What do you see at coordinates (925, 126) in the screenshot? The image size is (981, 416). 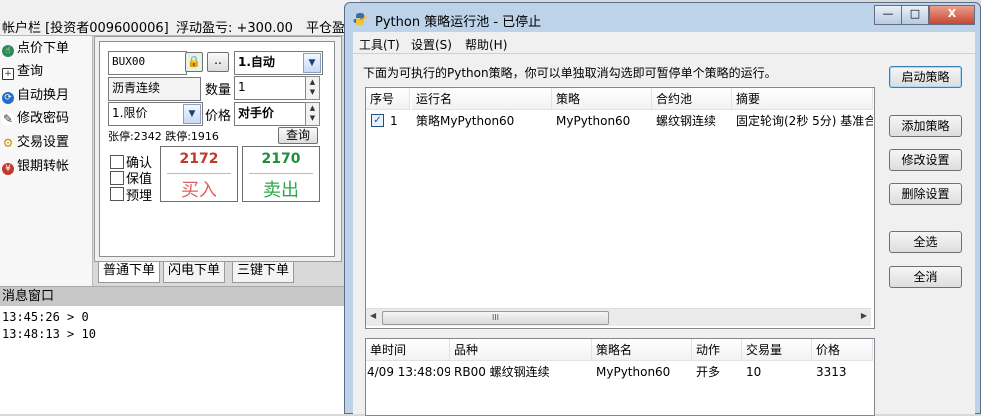 I see `add-strategy-button: 添加策略` at bounding box center [925, 126].